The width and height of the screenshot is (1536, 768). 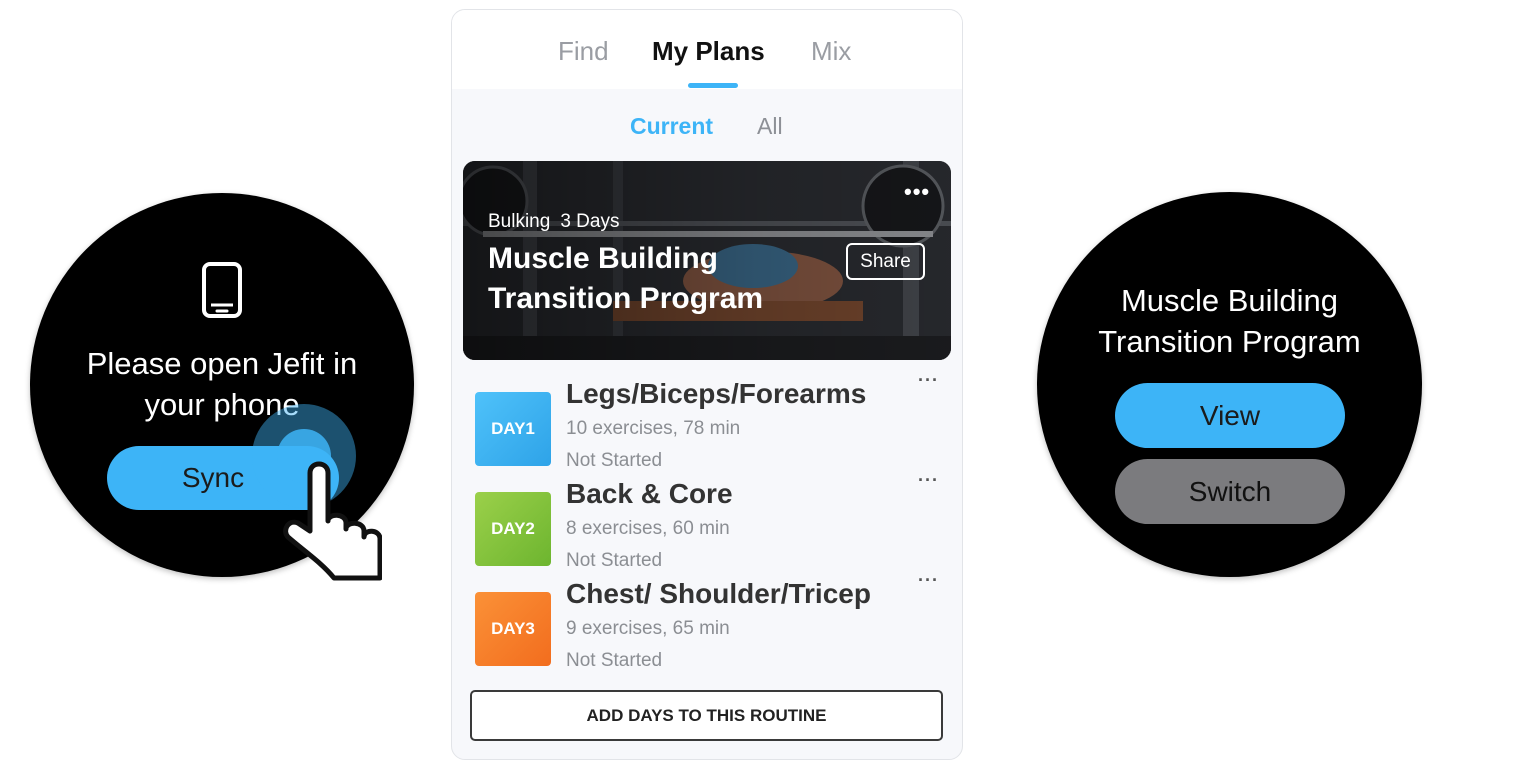 I want to click on view-button: View, so click(x=1230, y=415).